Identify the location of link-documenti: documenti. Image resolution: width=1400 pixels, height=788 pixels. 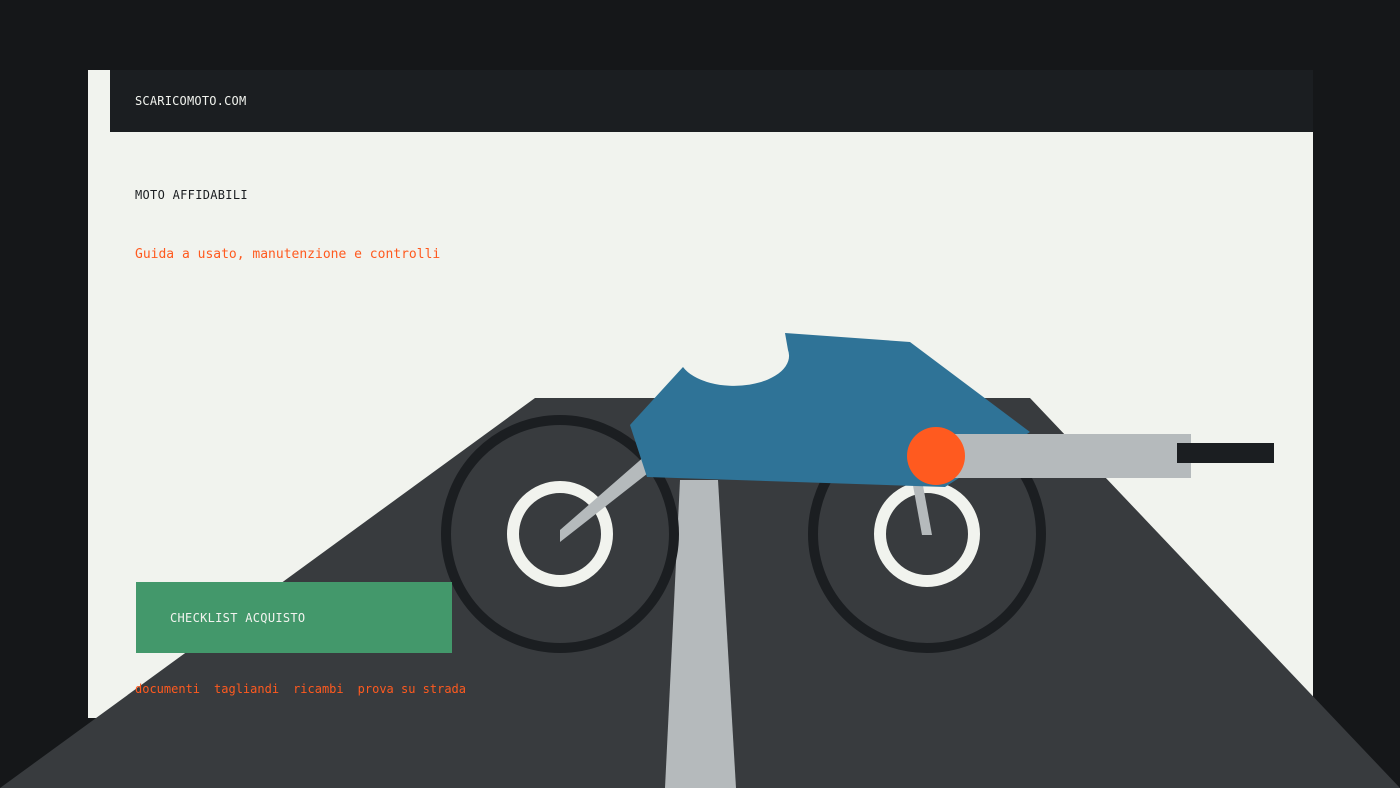
(167, 689).